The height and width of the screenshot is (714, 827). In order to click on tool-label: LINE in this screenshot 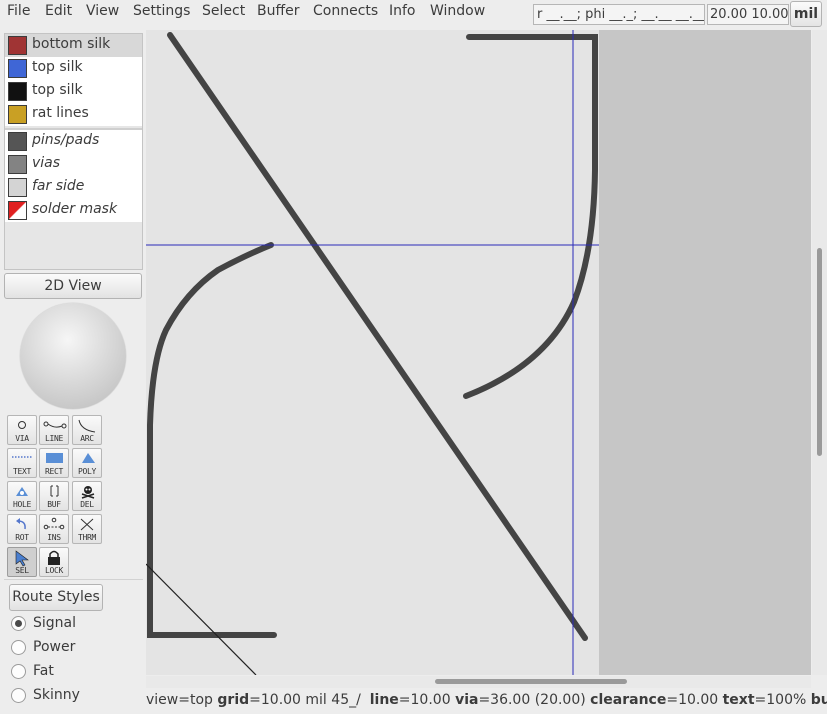, I will do `click(54, 438)`.